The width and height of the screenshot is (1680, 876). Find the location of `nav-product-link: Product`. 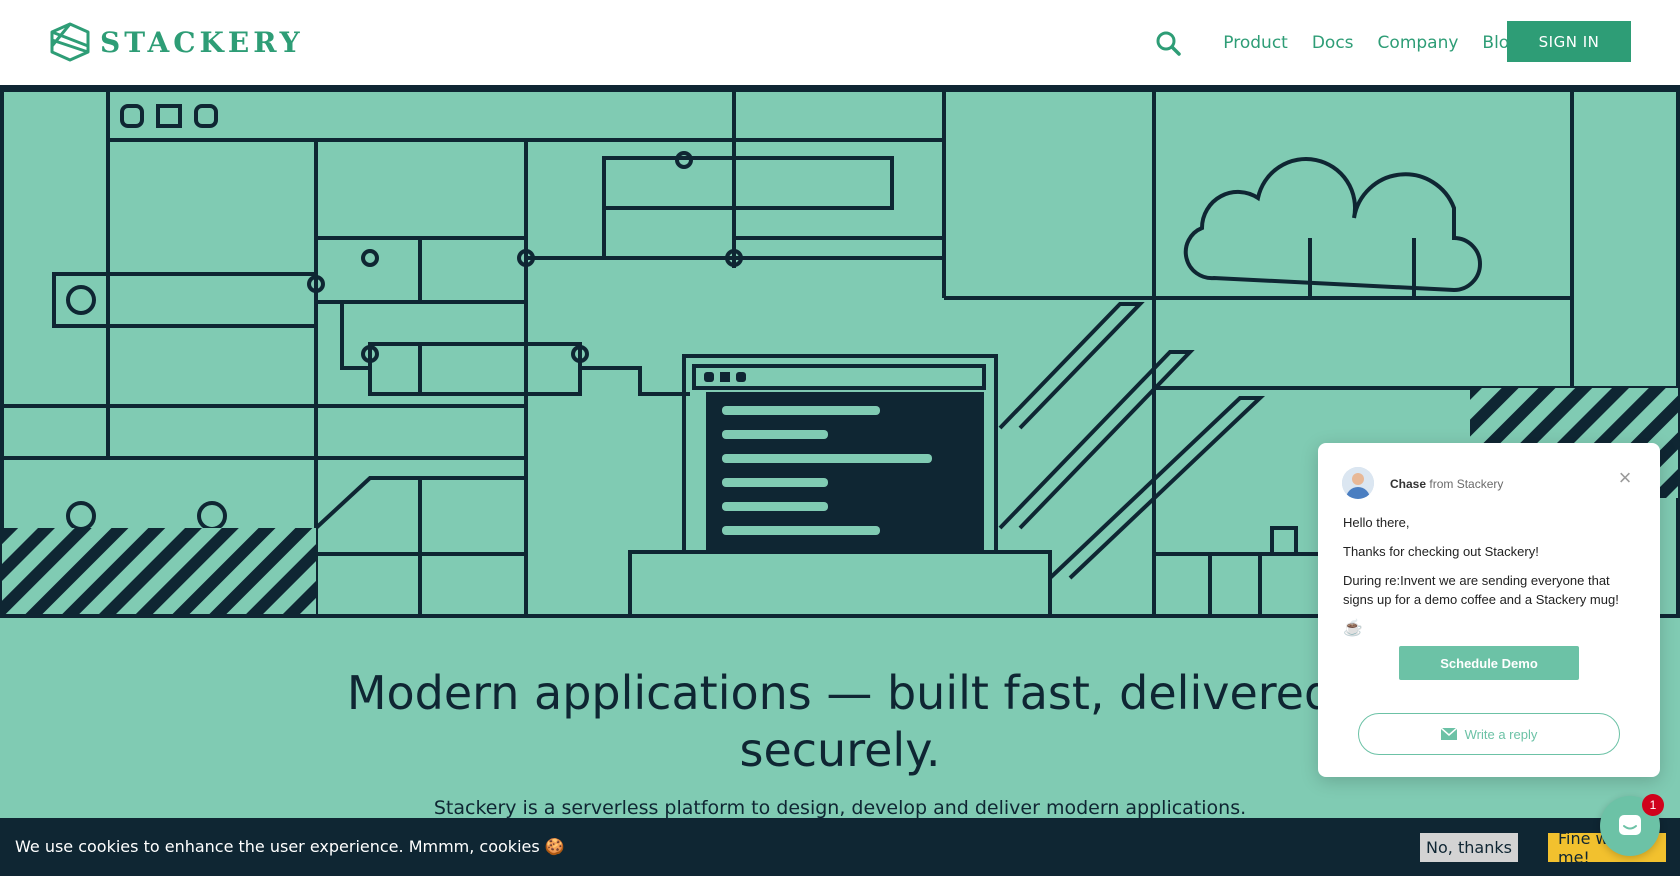

nav-product-link: Product is located at coordinates (1255, 43).